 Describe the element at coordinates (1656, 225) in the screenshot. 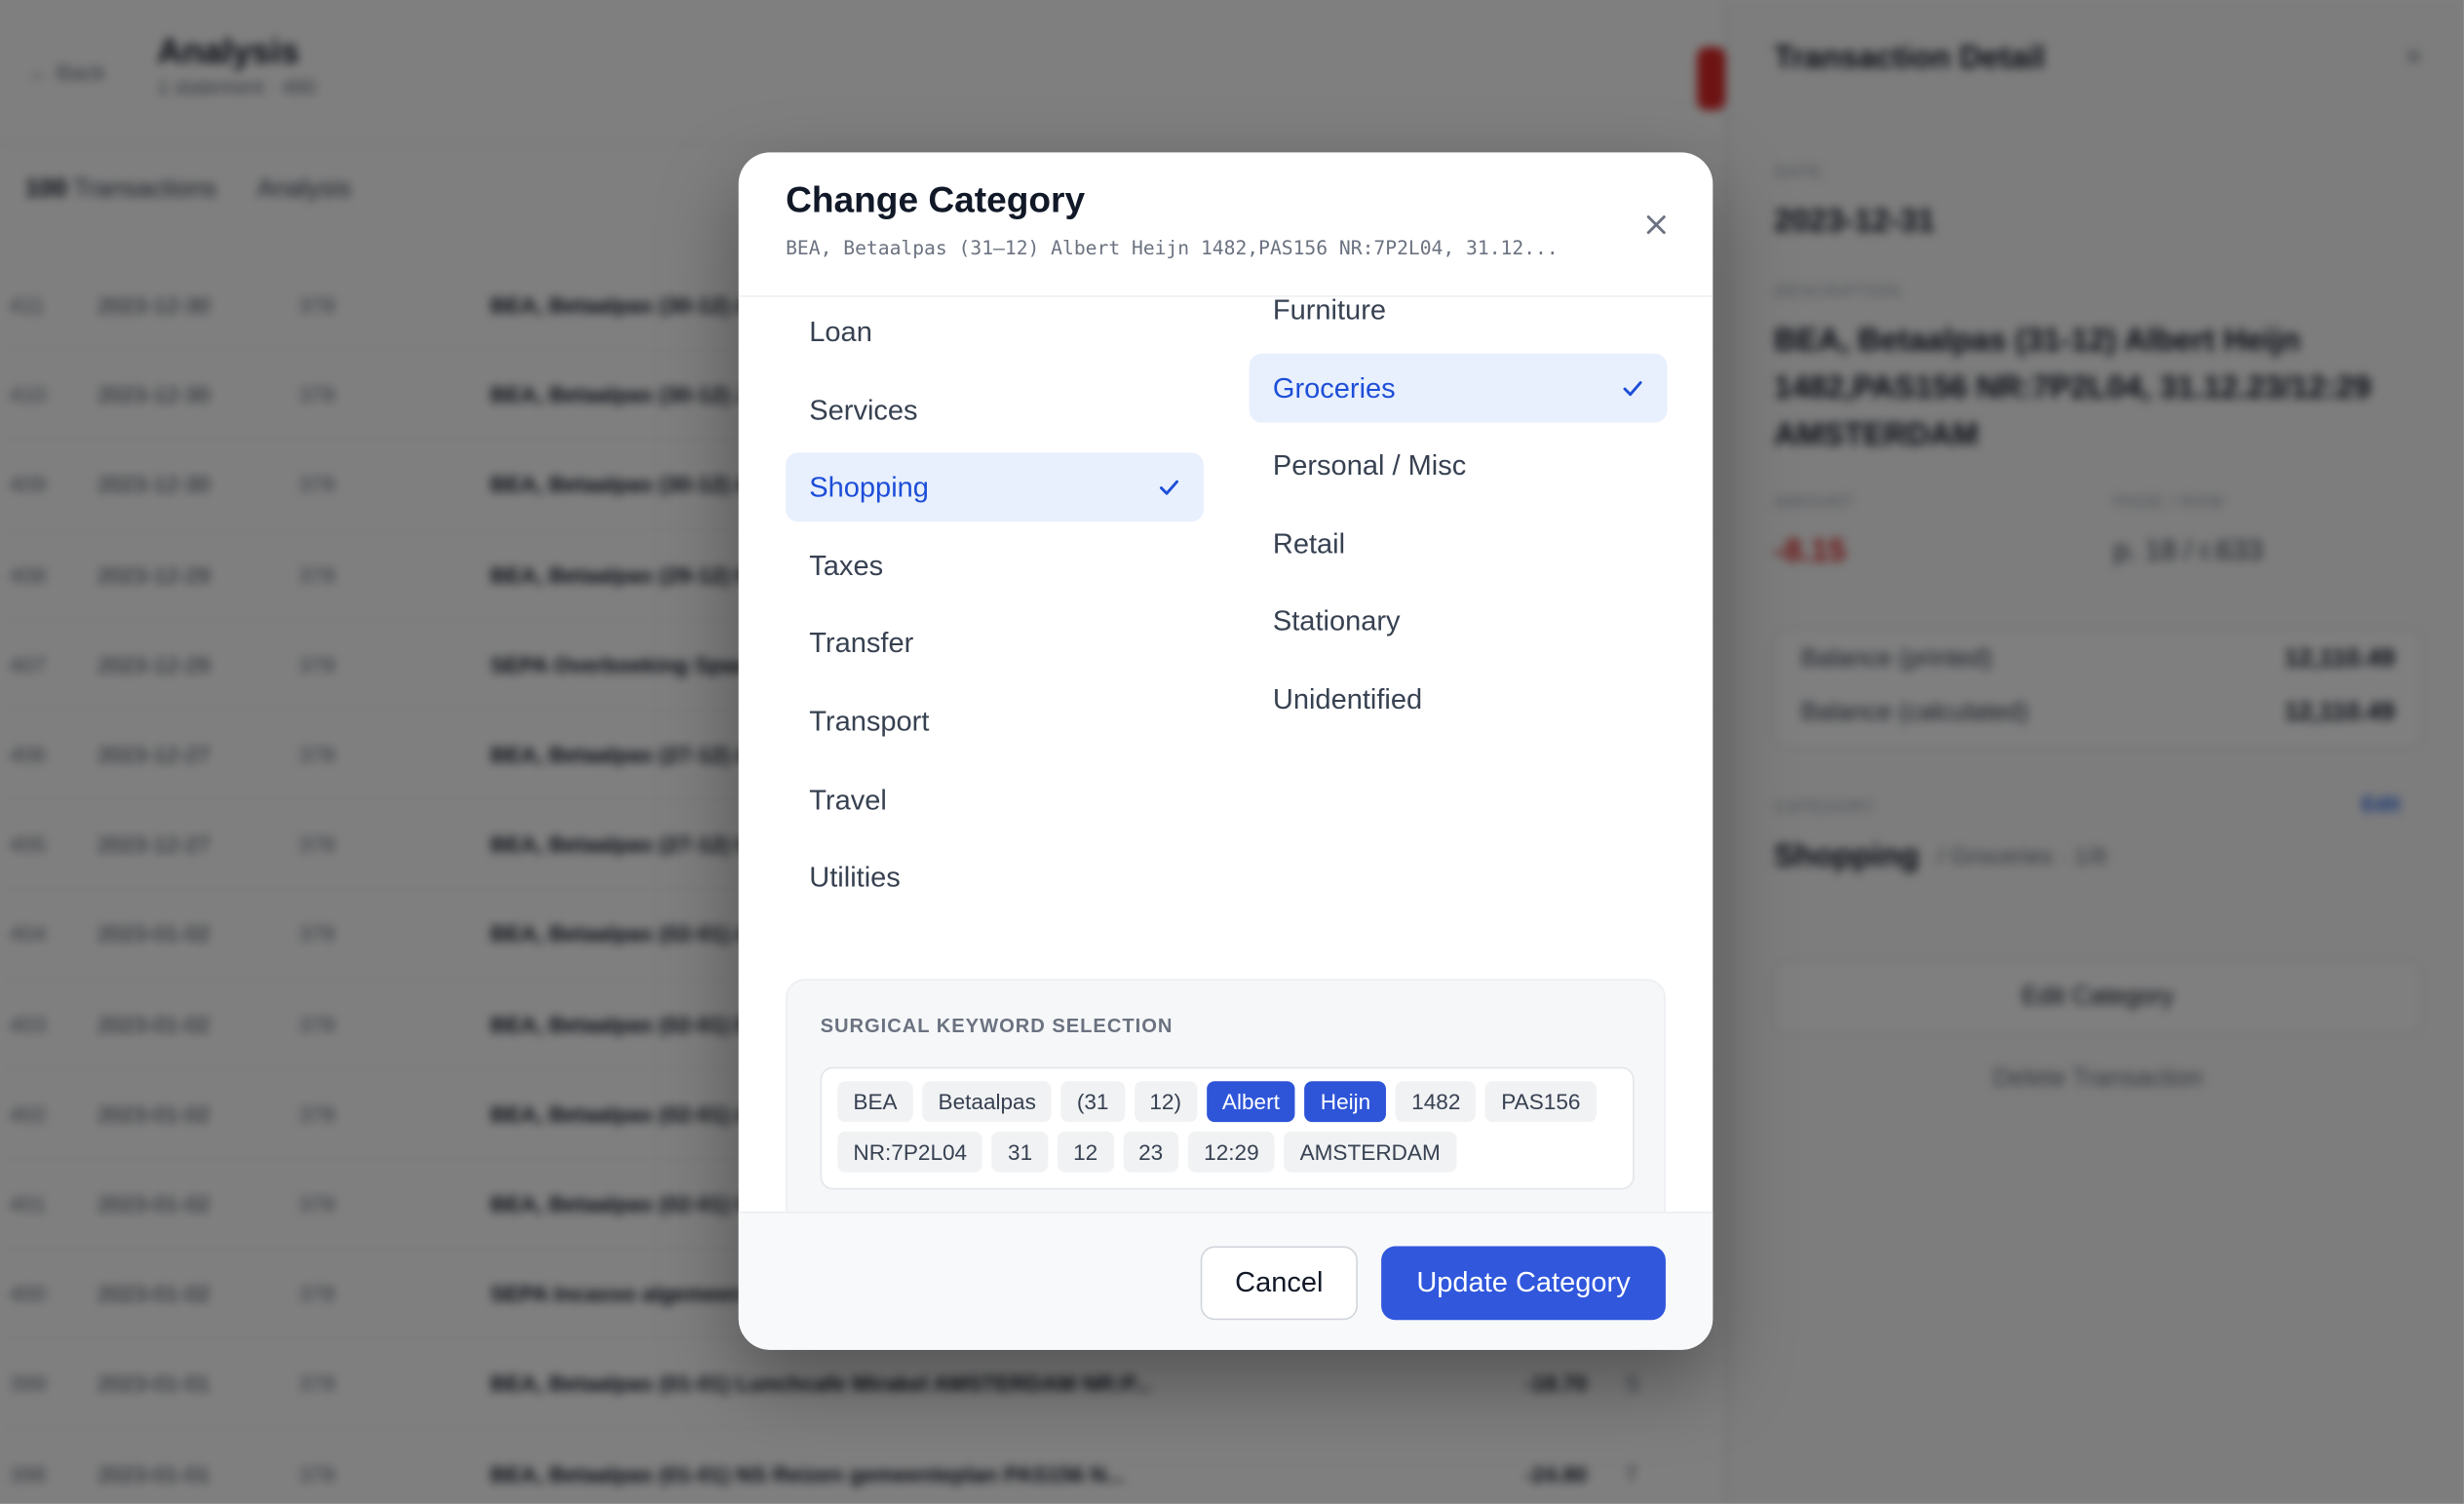

I see `close-icon` at that location.